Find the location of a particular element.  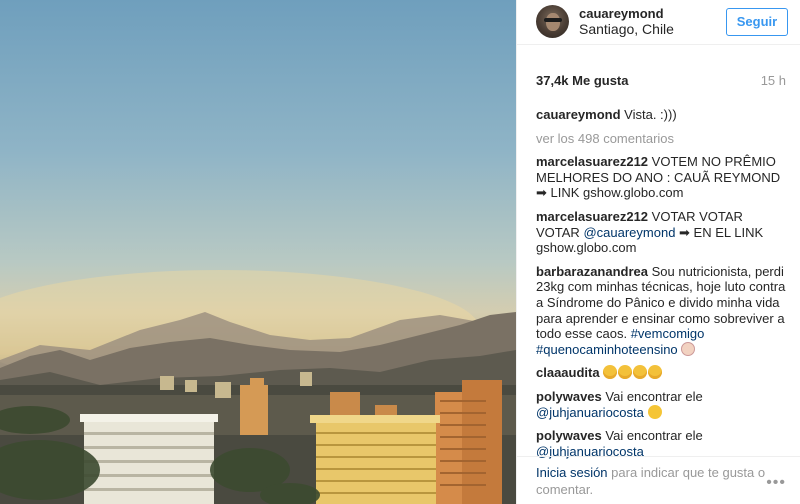

login-link: Inicia sesión is located at coordinates (572, 472).